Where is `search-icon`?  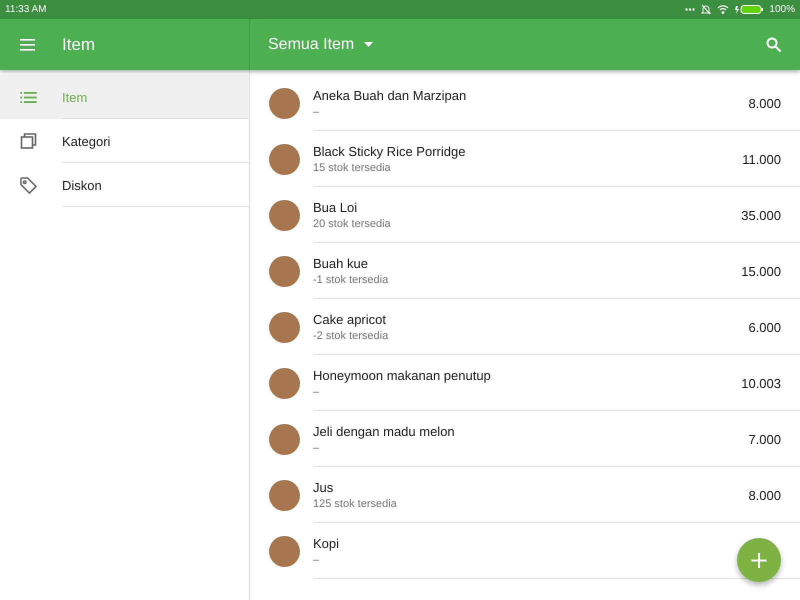
search-icon is located at coordinates (774, 44).